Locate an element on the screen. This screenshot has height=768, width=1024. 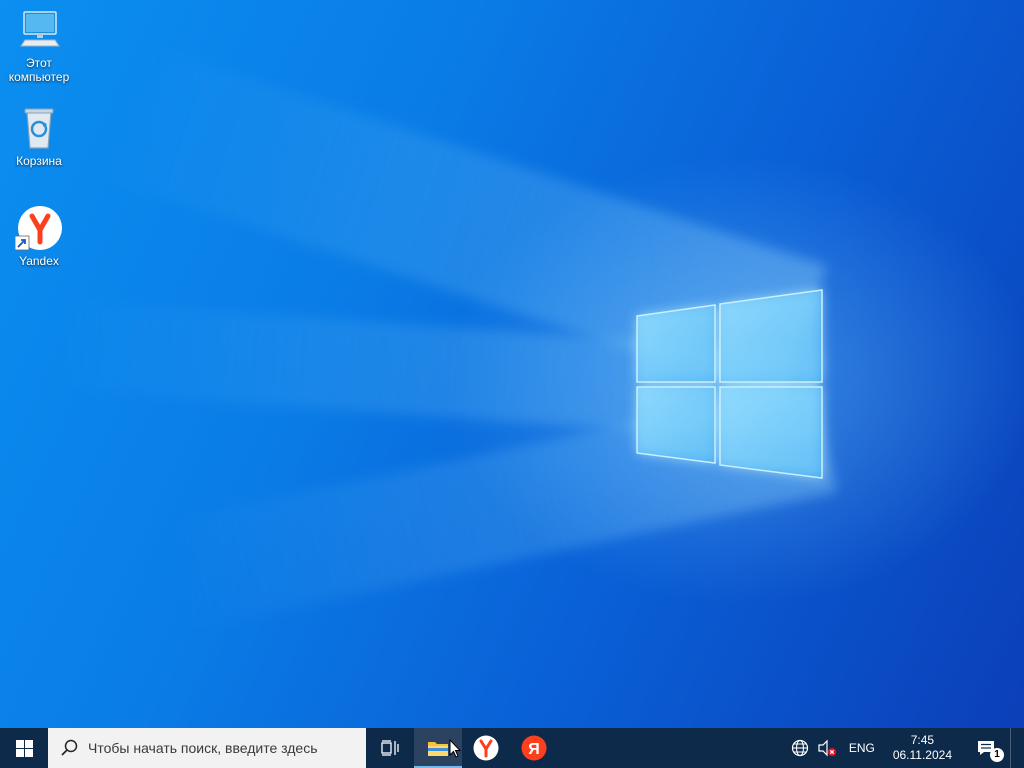
computer-icon is located at coordinates (39, 30).